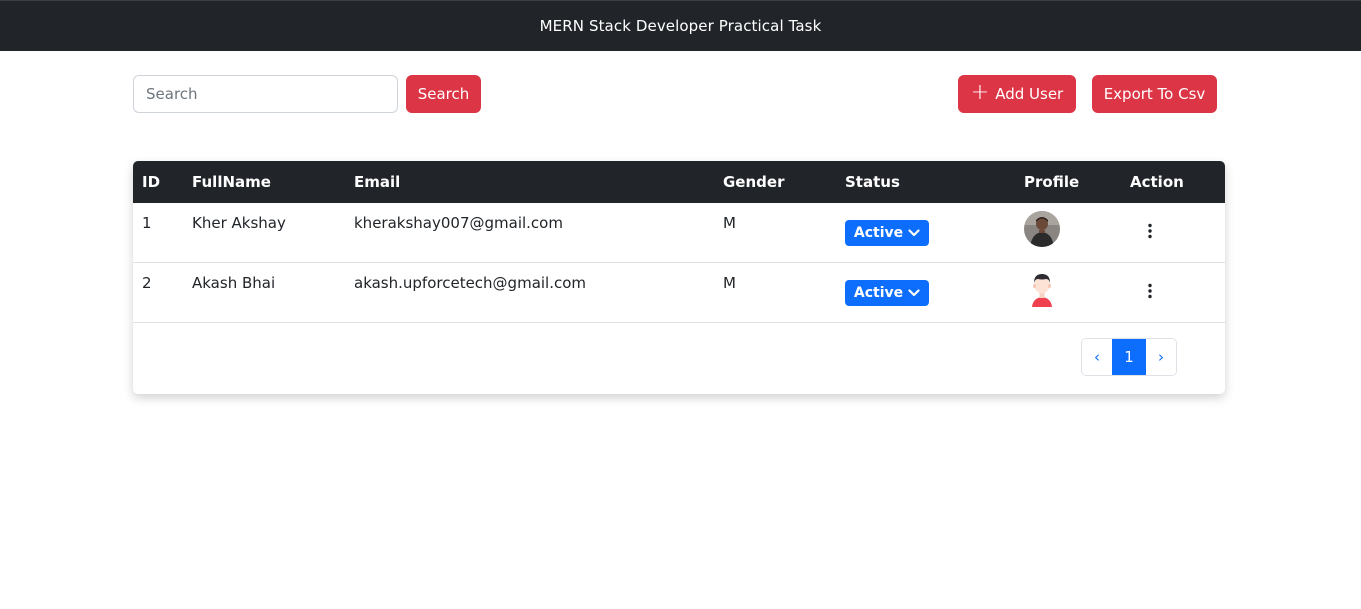  What do you see at coordinates (1097, 357) in the screenshot?
I see `pagination-prev-button: ‹` at bounding box center [1097, 357].